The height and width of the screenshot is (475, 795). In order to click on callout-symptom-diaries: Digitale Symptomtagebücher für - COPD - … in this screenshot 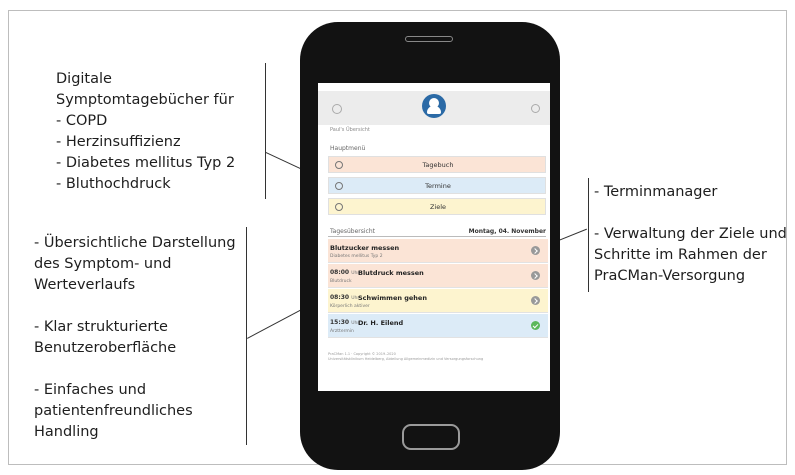, I will do `click(146, 131)`.